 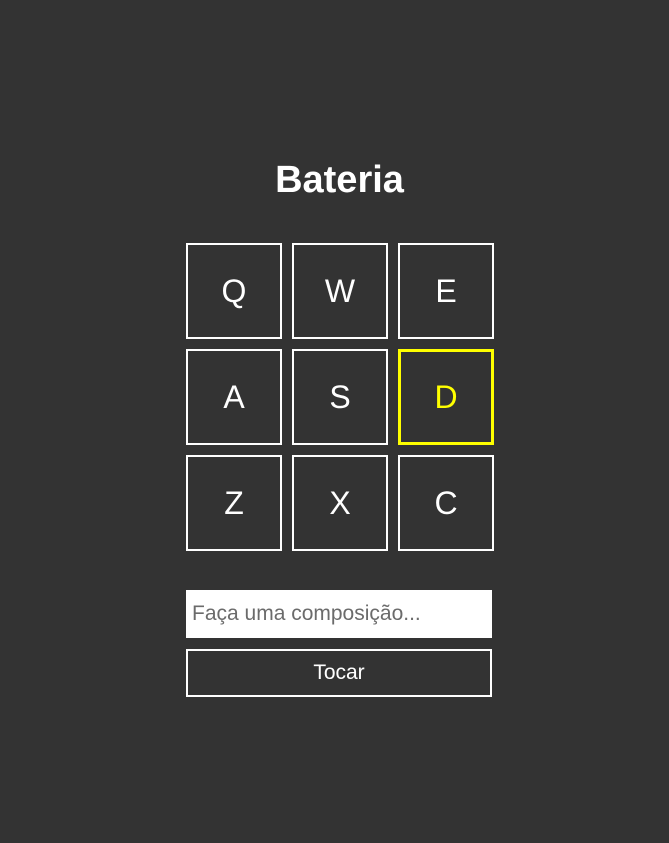 What do you see at coordinates (446, 397) in the screenshot?
I see `drum-key-d: D` at bounding box center [446, 397].